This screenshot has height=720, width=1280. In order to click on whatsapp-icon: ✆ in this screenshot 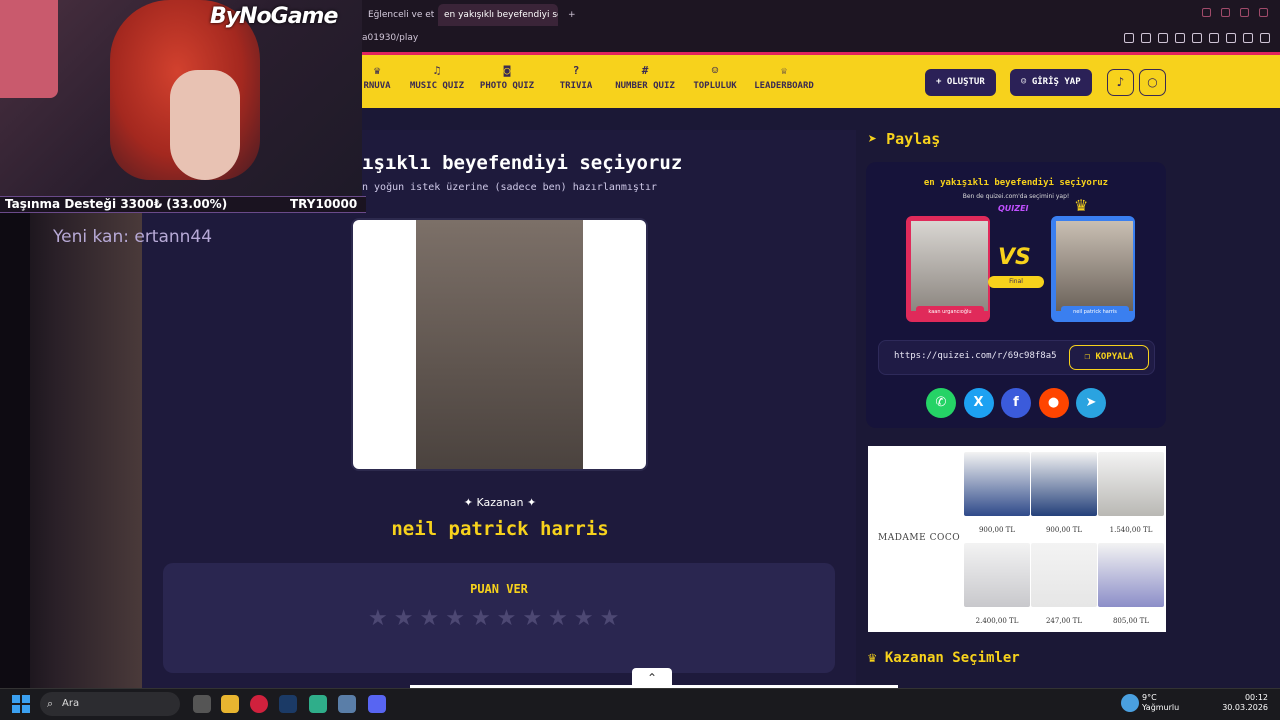, I will do `click(941, 403)`.